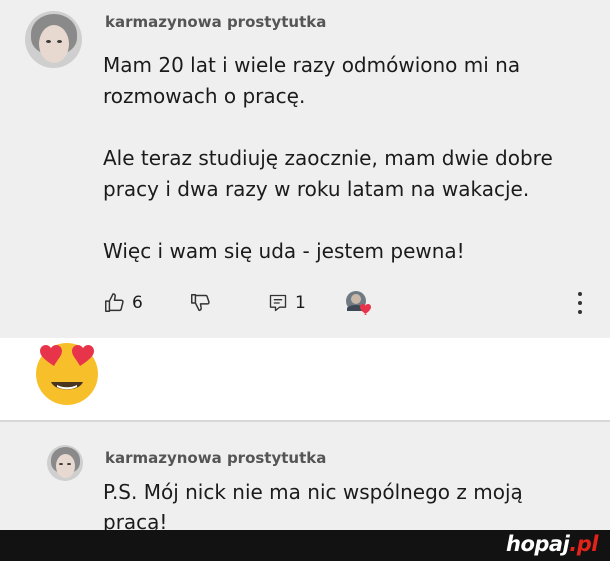  I want to click on creator-heart, so click(359, 303).